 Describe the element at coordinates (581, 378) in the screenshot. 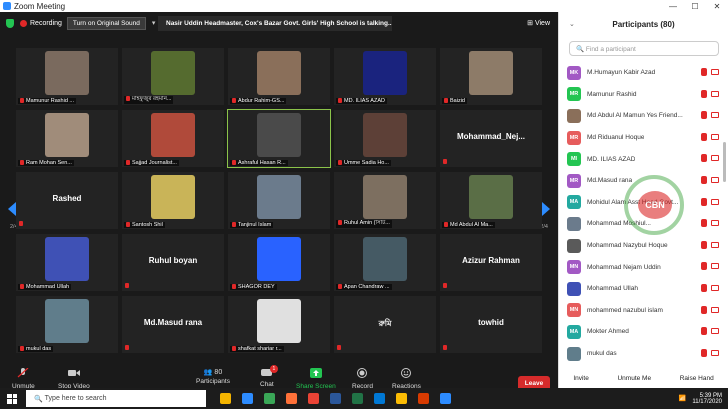

I see `invite-button: Invite` at that location.